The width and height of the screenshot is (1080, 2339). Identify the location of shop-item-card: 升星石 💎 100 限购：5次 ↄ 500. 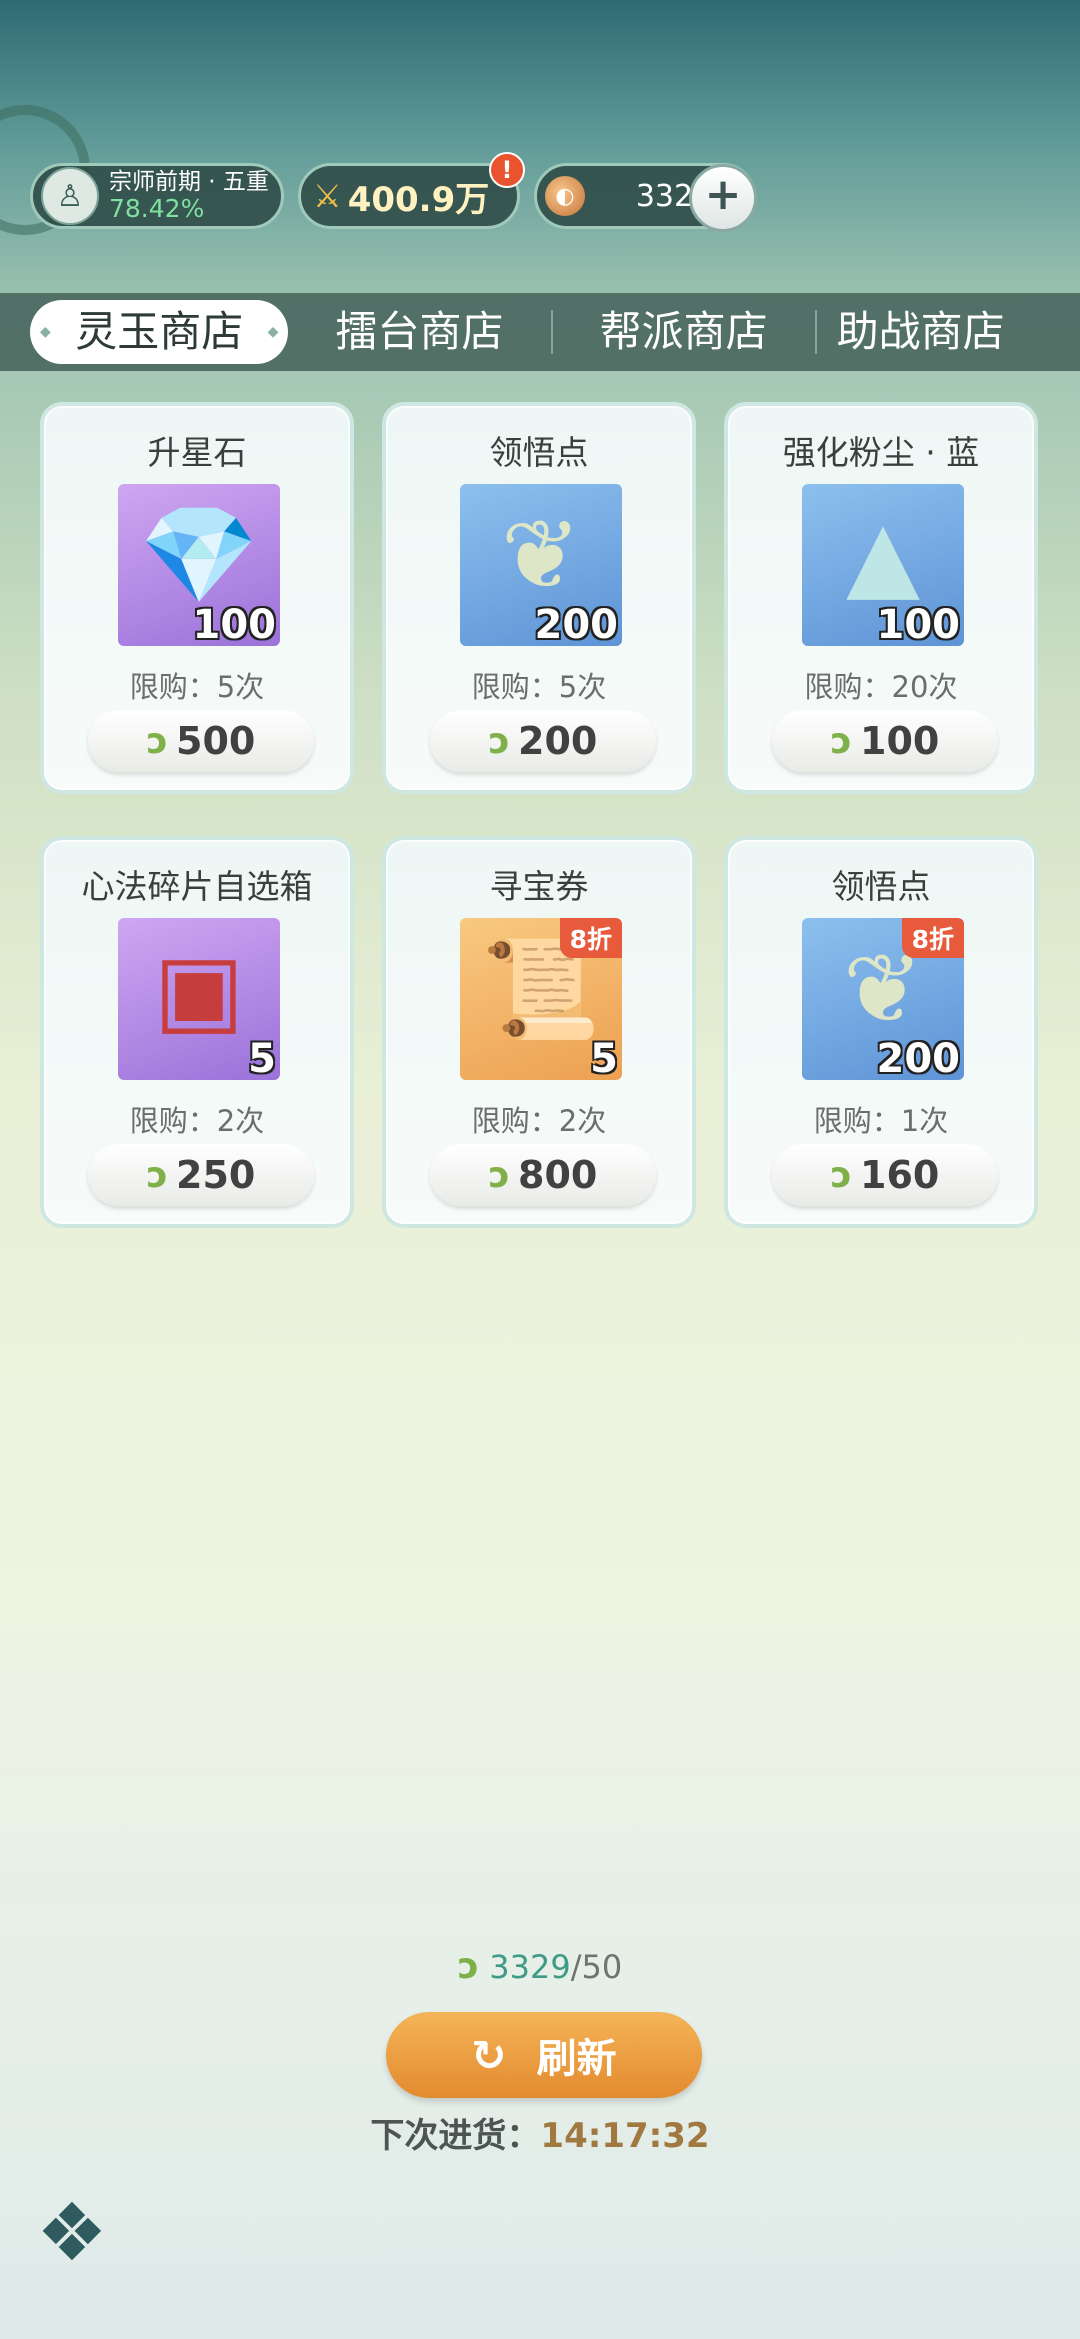
(197, 598).